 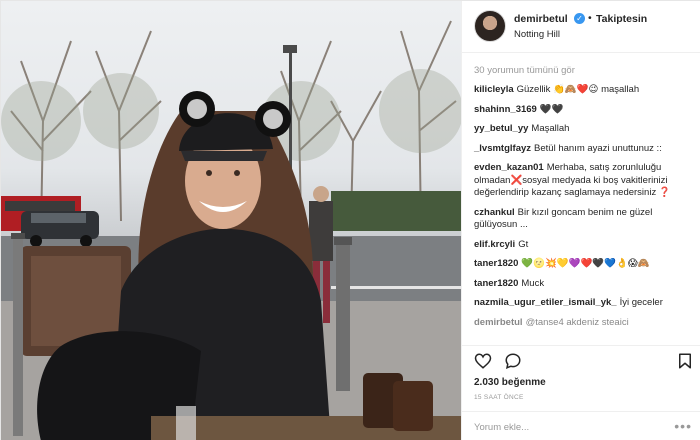 I want to click on bookmark-icon, so click(x=685, y=361).